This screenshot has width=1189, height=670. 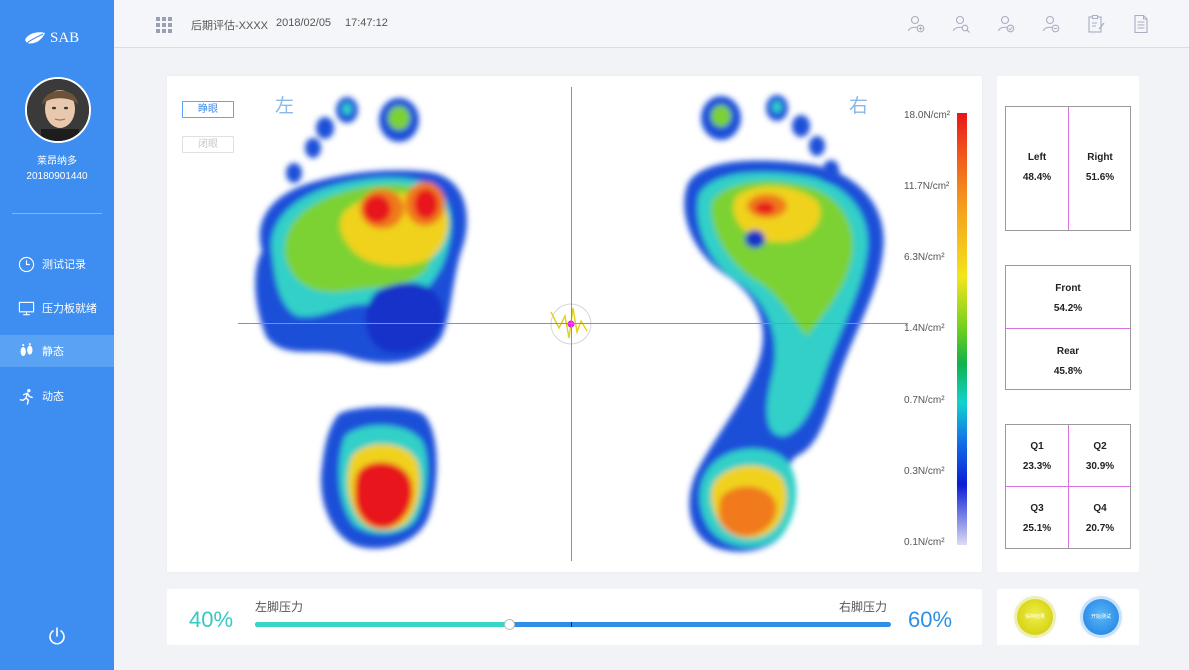 I want to click on left-toes-heat, so click(x=352, y=140).